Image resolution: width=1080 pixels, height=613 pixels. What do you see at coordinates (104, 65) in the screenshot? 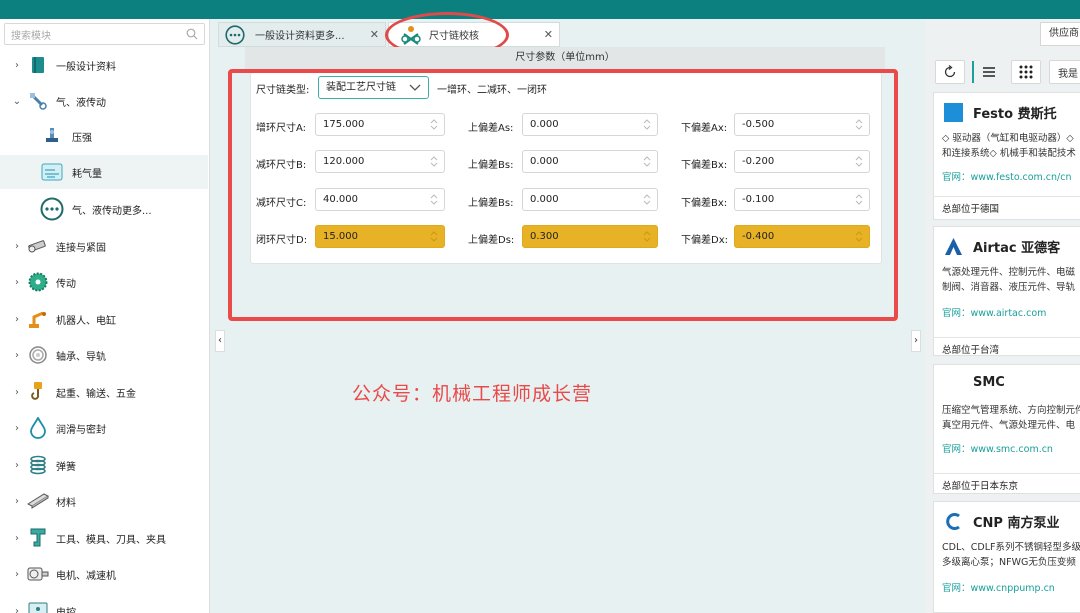
I see `sidebar-item-general-design: › 一般设计资料` at bounding box center [104, 65].